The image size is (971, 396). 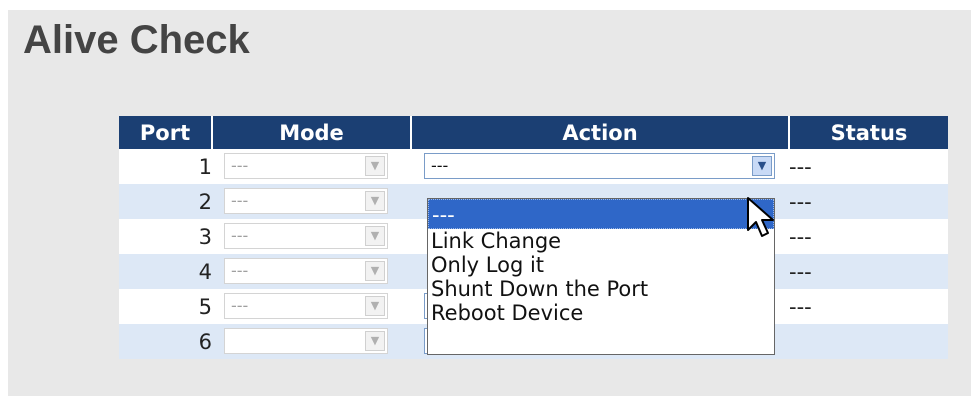 I want to click on status-value, so click(x=868, y=341).